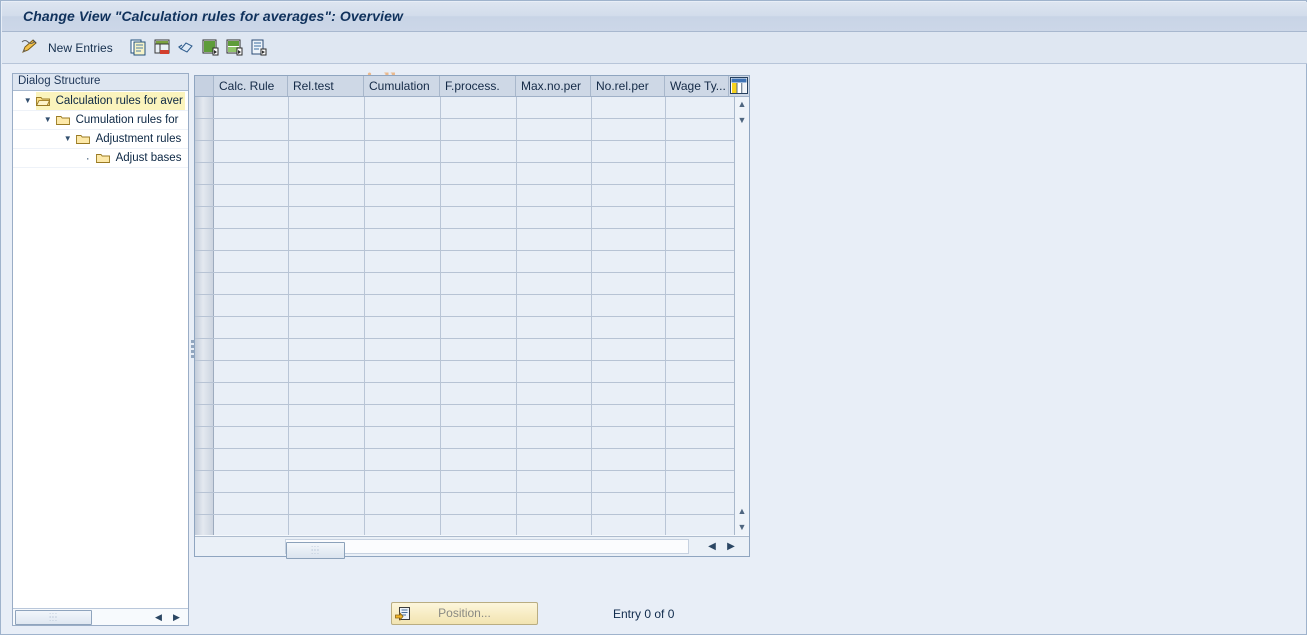 The image size is (1307, 635). Describe the element at coordinates (138, 47) in the screenshot. I see `copy-as-icon` at that location.